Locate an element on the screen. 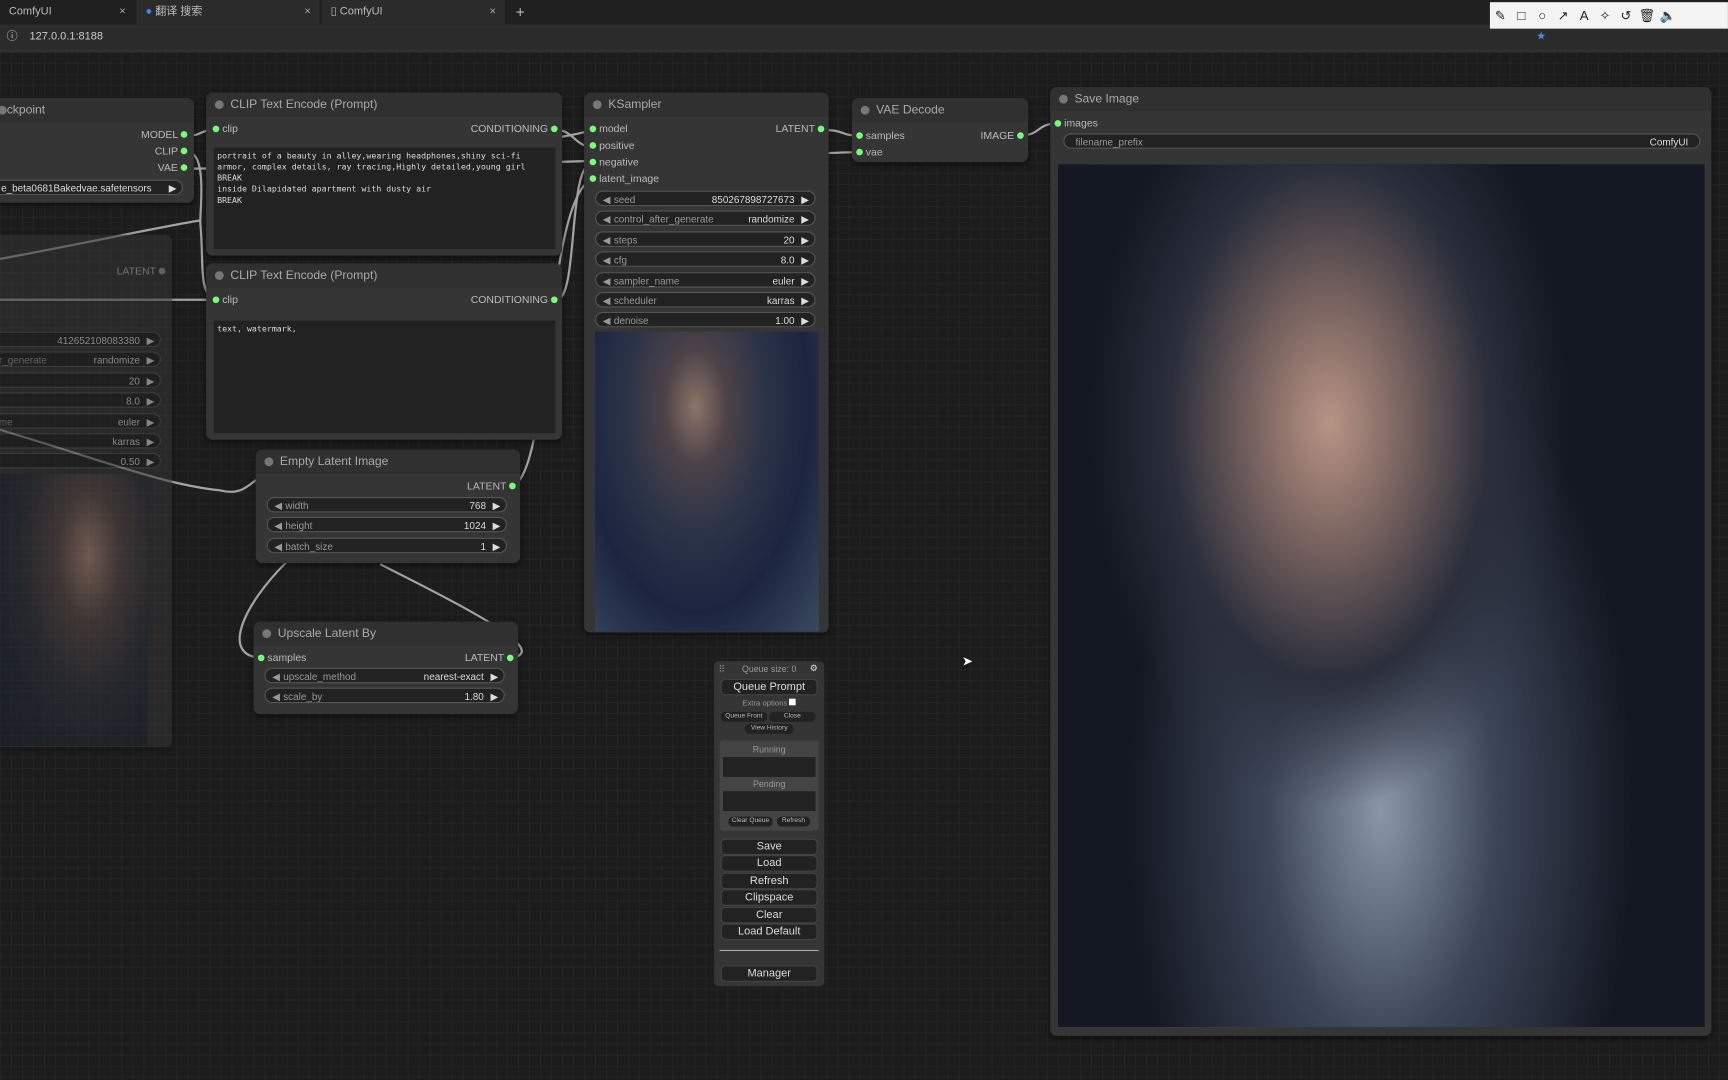 This screenshot has width=1728, height=1080. widget-field: karras ▶ is located at coordinates (80, 441).